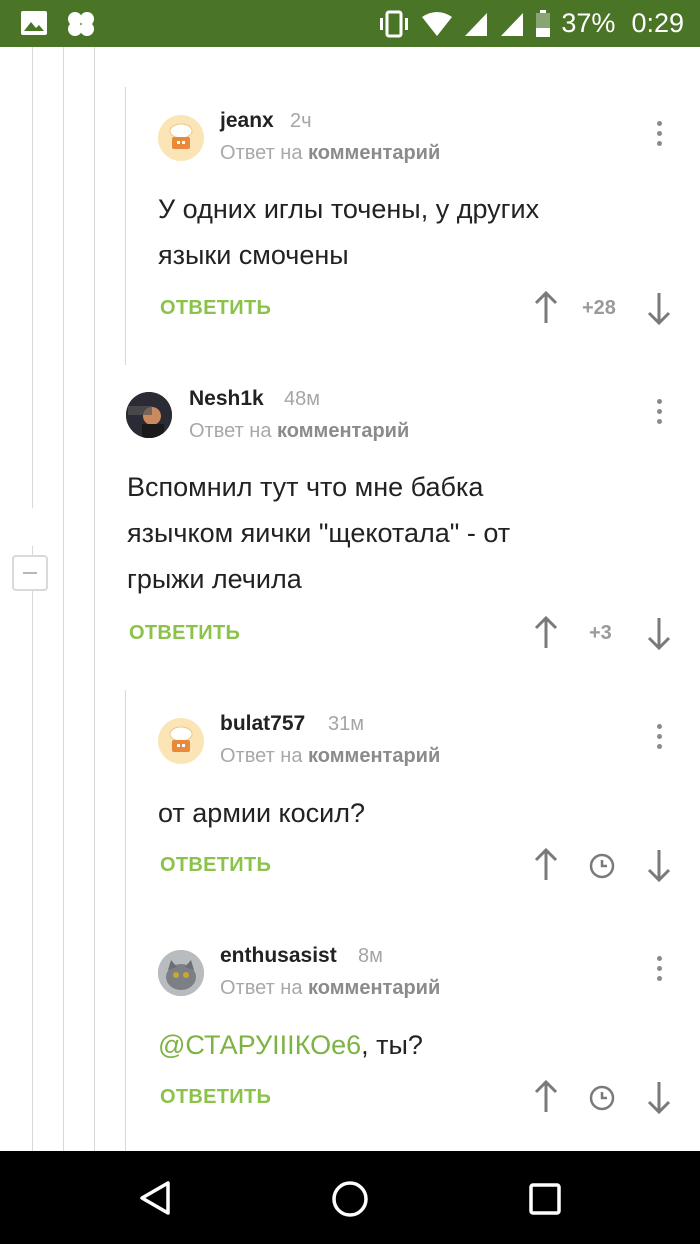  I want to click on vote-score: +28, so click(599, 308).